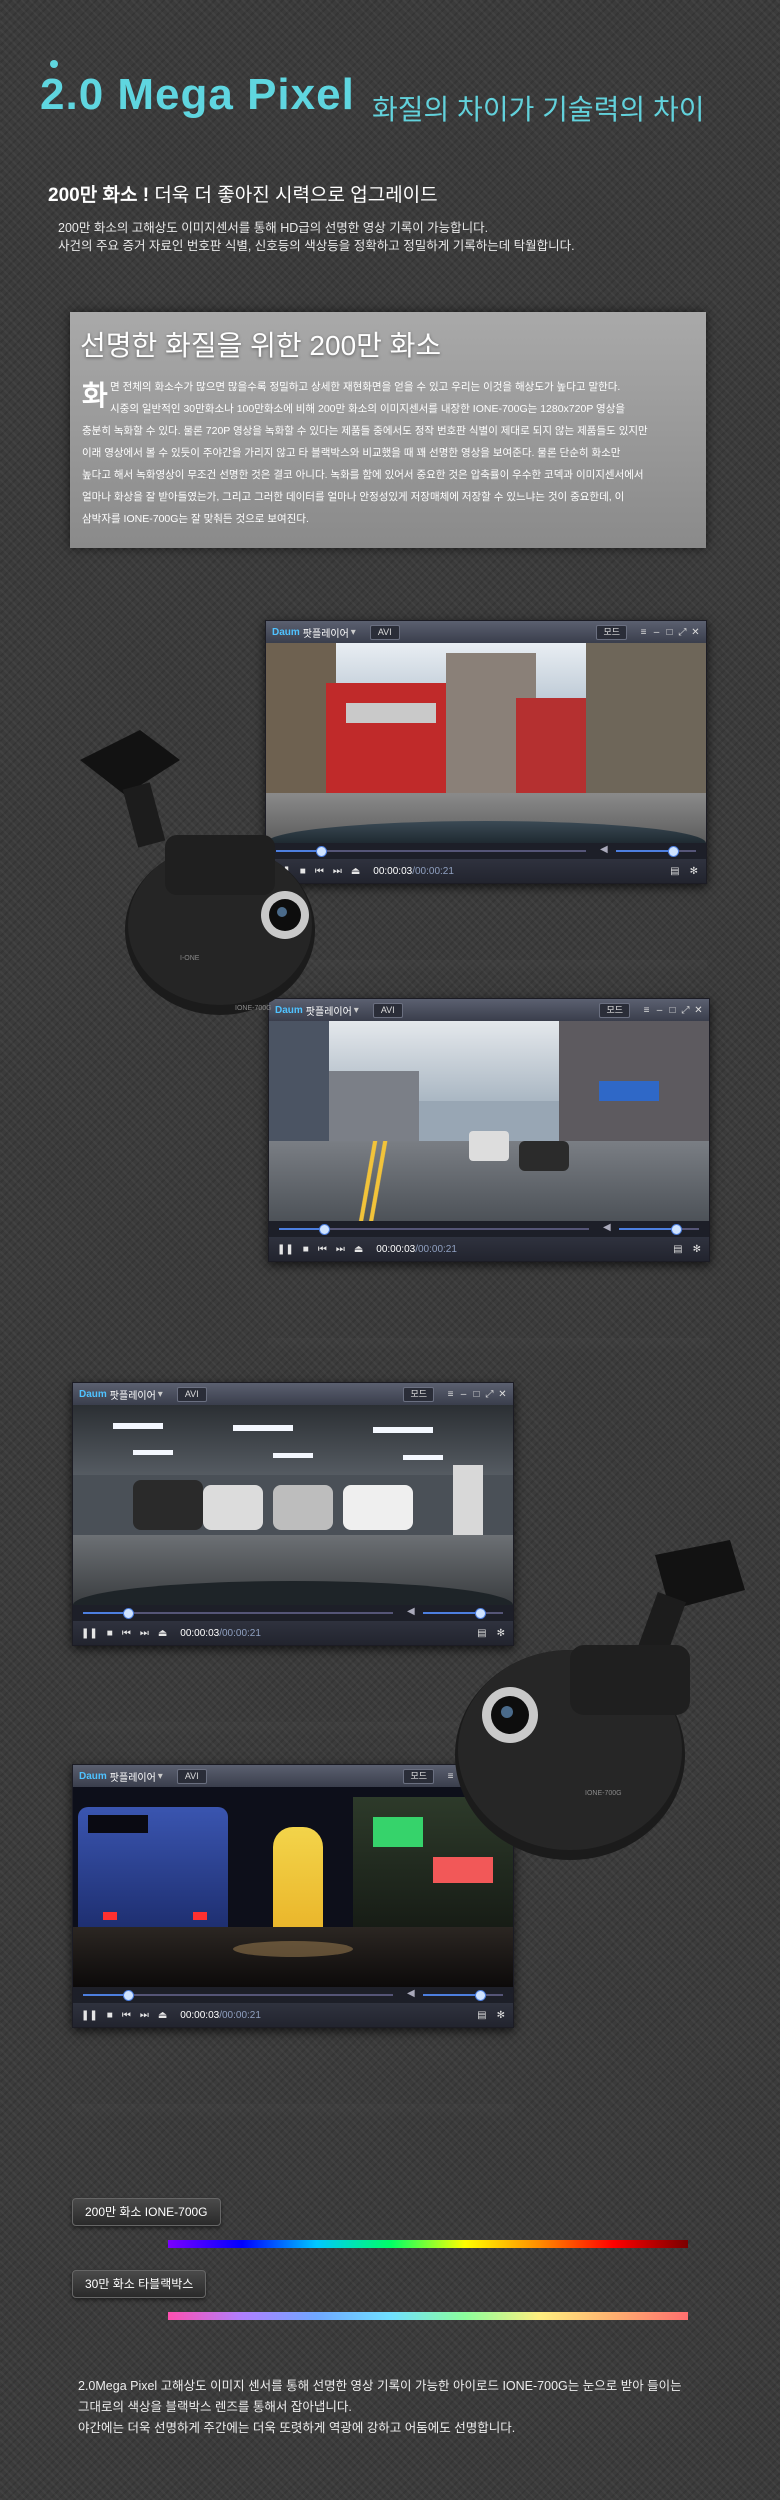  What do you see at coordinates (243, 193) in the screenshot?
I see `section-heading: 200만 화소 ! 더욱 더 좋아진 시력으로 업그레이드` at bounding box center [243, 193].